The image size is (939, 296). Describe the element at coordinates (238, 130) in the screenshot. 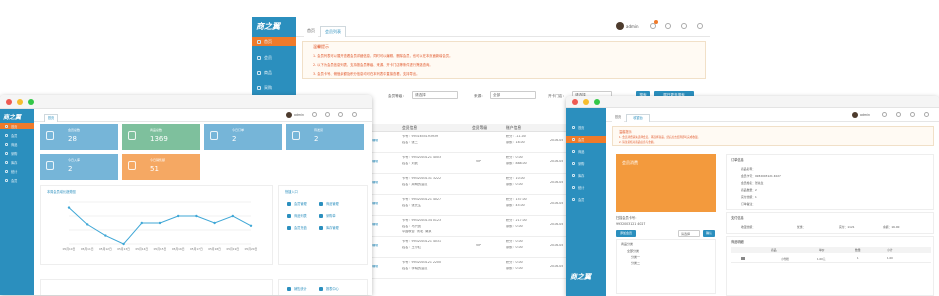

I see `stat-label: 今日订单` at that location.